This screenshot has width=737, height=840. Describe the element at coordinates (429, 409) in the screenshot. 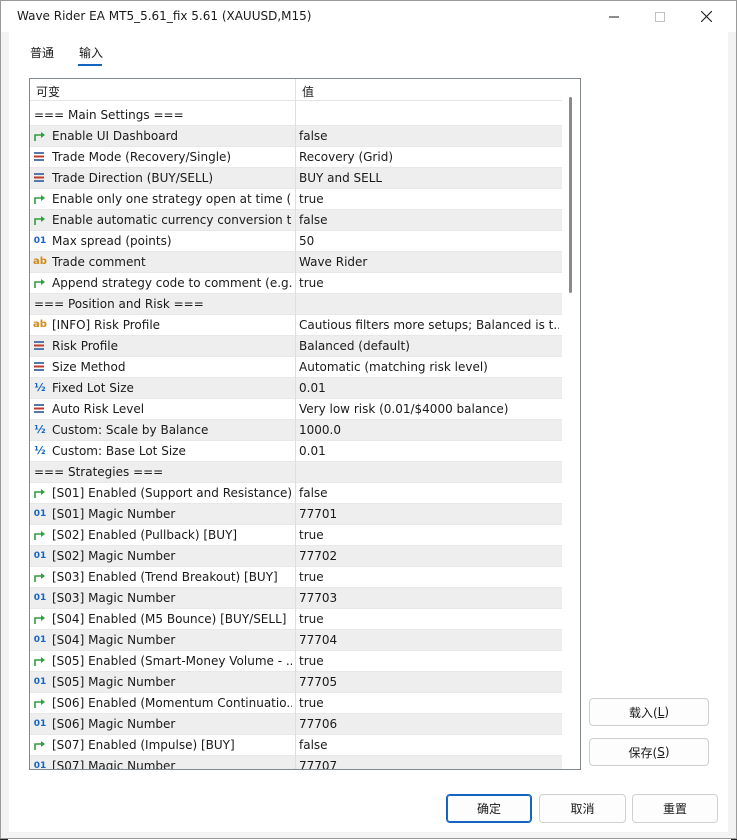

I see `row-value: Very low risk (0.01/$4000 balance)` at that location.